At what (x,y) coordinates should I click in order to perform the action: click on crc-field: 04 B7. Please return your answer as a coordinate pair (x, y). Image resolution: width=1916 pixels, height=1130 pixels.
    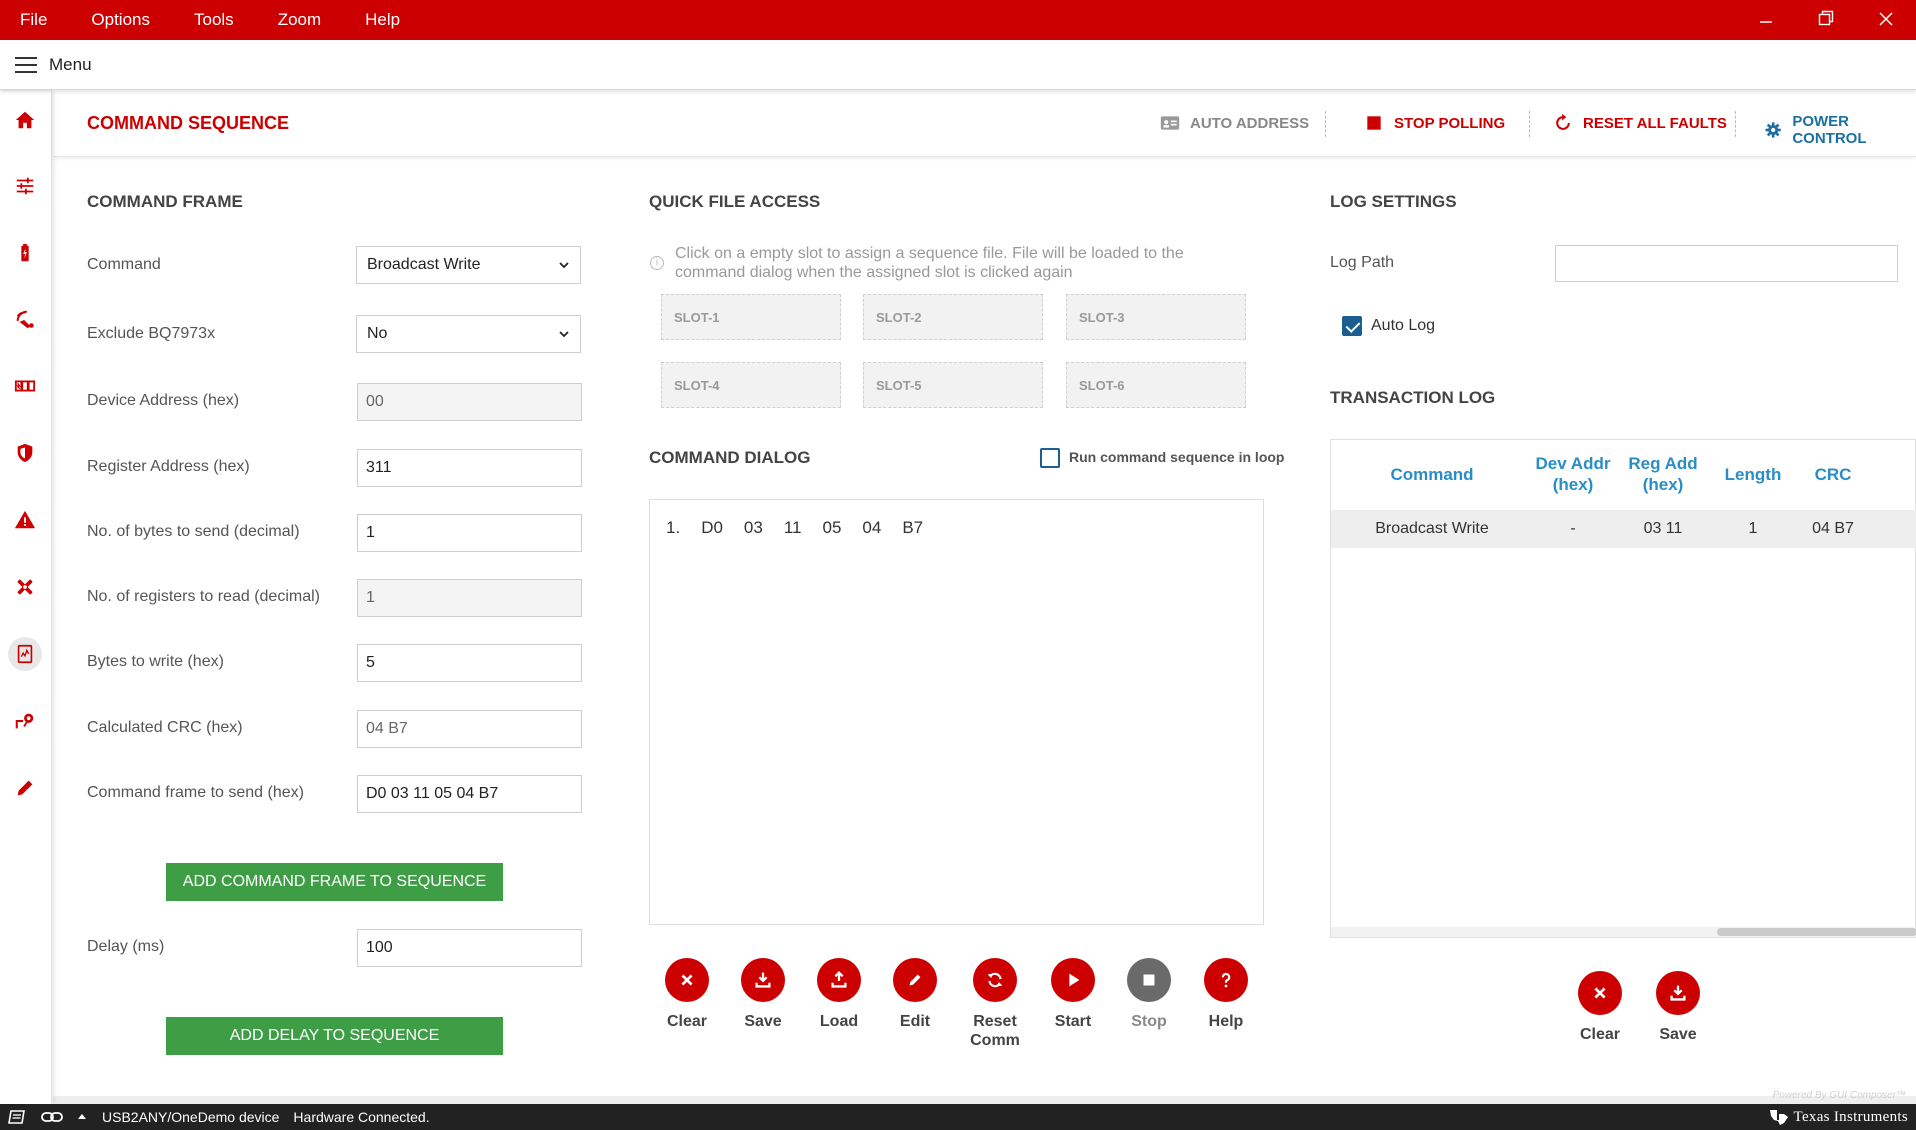
    Looking at the image, I should click on (469, 729).